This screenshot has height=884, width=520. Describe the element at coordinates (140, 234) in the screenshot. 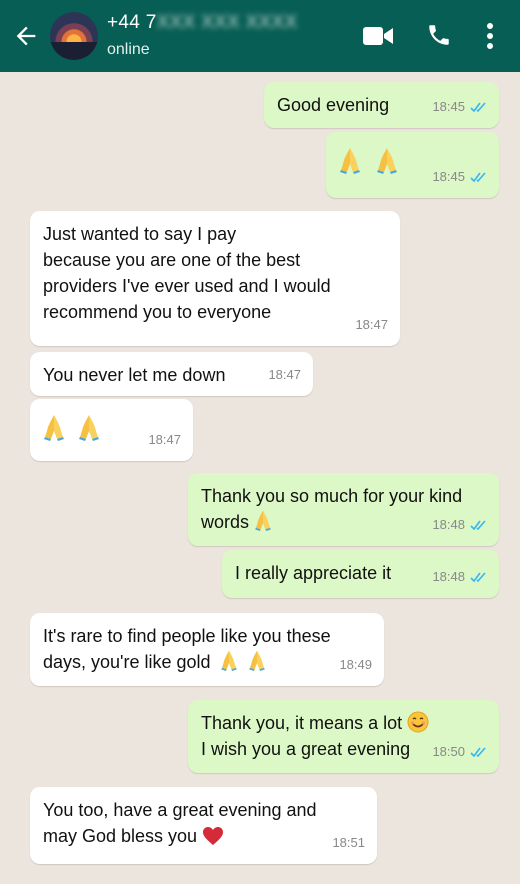

I see `message-text-line: Just wanted to say I pay` at that location.